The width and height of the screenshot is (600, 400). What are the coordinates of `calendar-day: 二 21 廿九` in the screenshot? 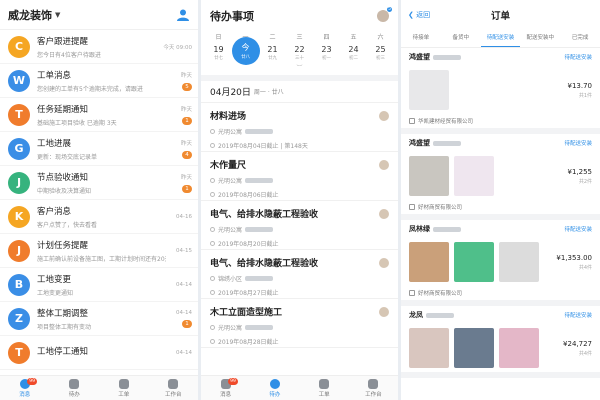 It's located at (273, 48).